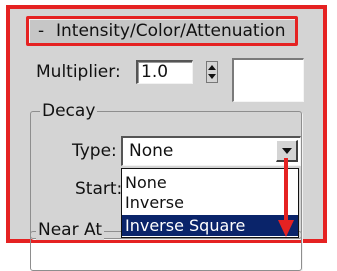  I want to click on rollout-header: - Intensity/Color/Attenuation, so click(162, 31).